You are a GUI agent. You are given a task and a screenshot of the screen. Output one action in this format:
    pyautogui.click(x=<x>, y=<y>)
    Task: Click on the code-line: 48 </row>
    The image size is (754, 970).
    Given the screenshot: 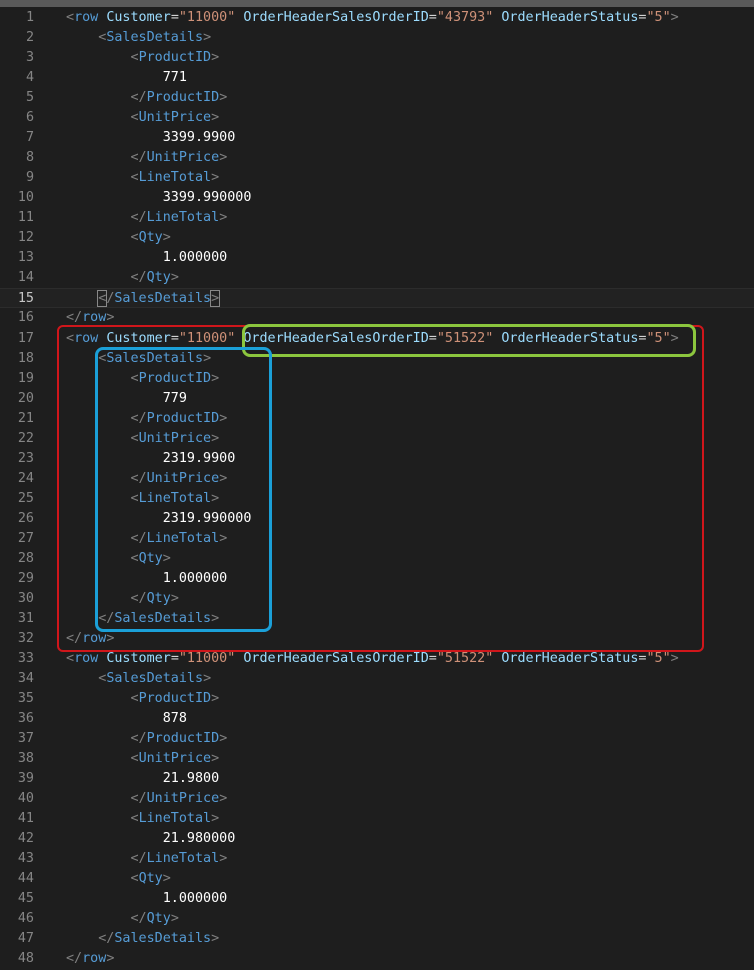 What is the action you would take?
    pyautogui.click(x=377, y=959)
    